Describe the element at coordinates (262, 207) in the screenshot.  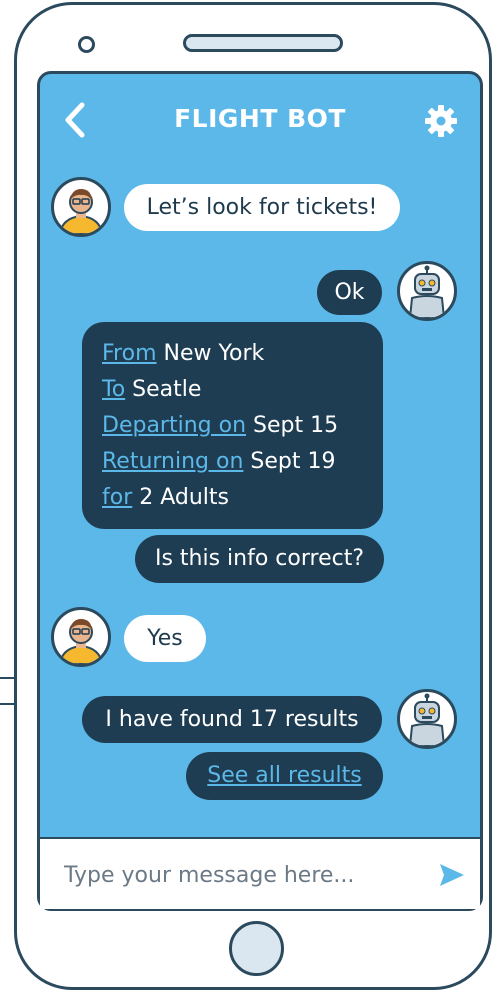
I see `user-message: Let’s look for tickets!` at that location.